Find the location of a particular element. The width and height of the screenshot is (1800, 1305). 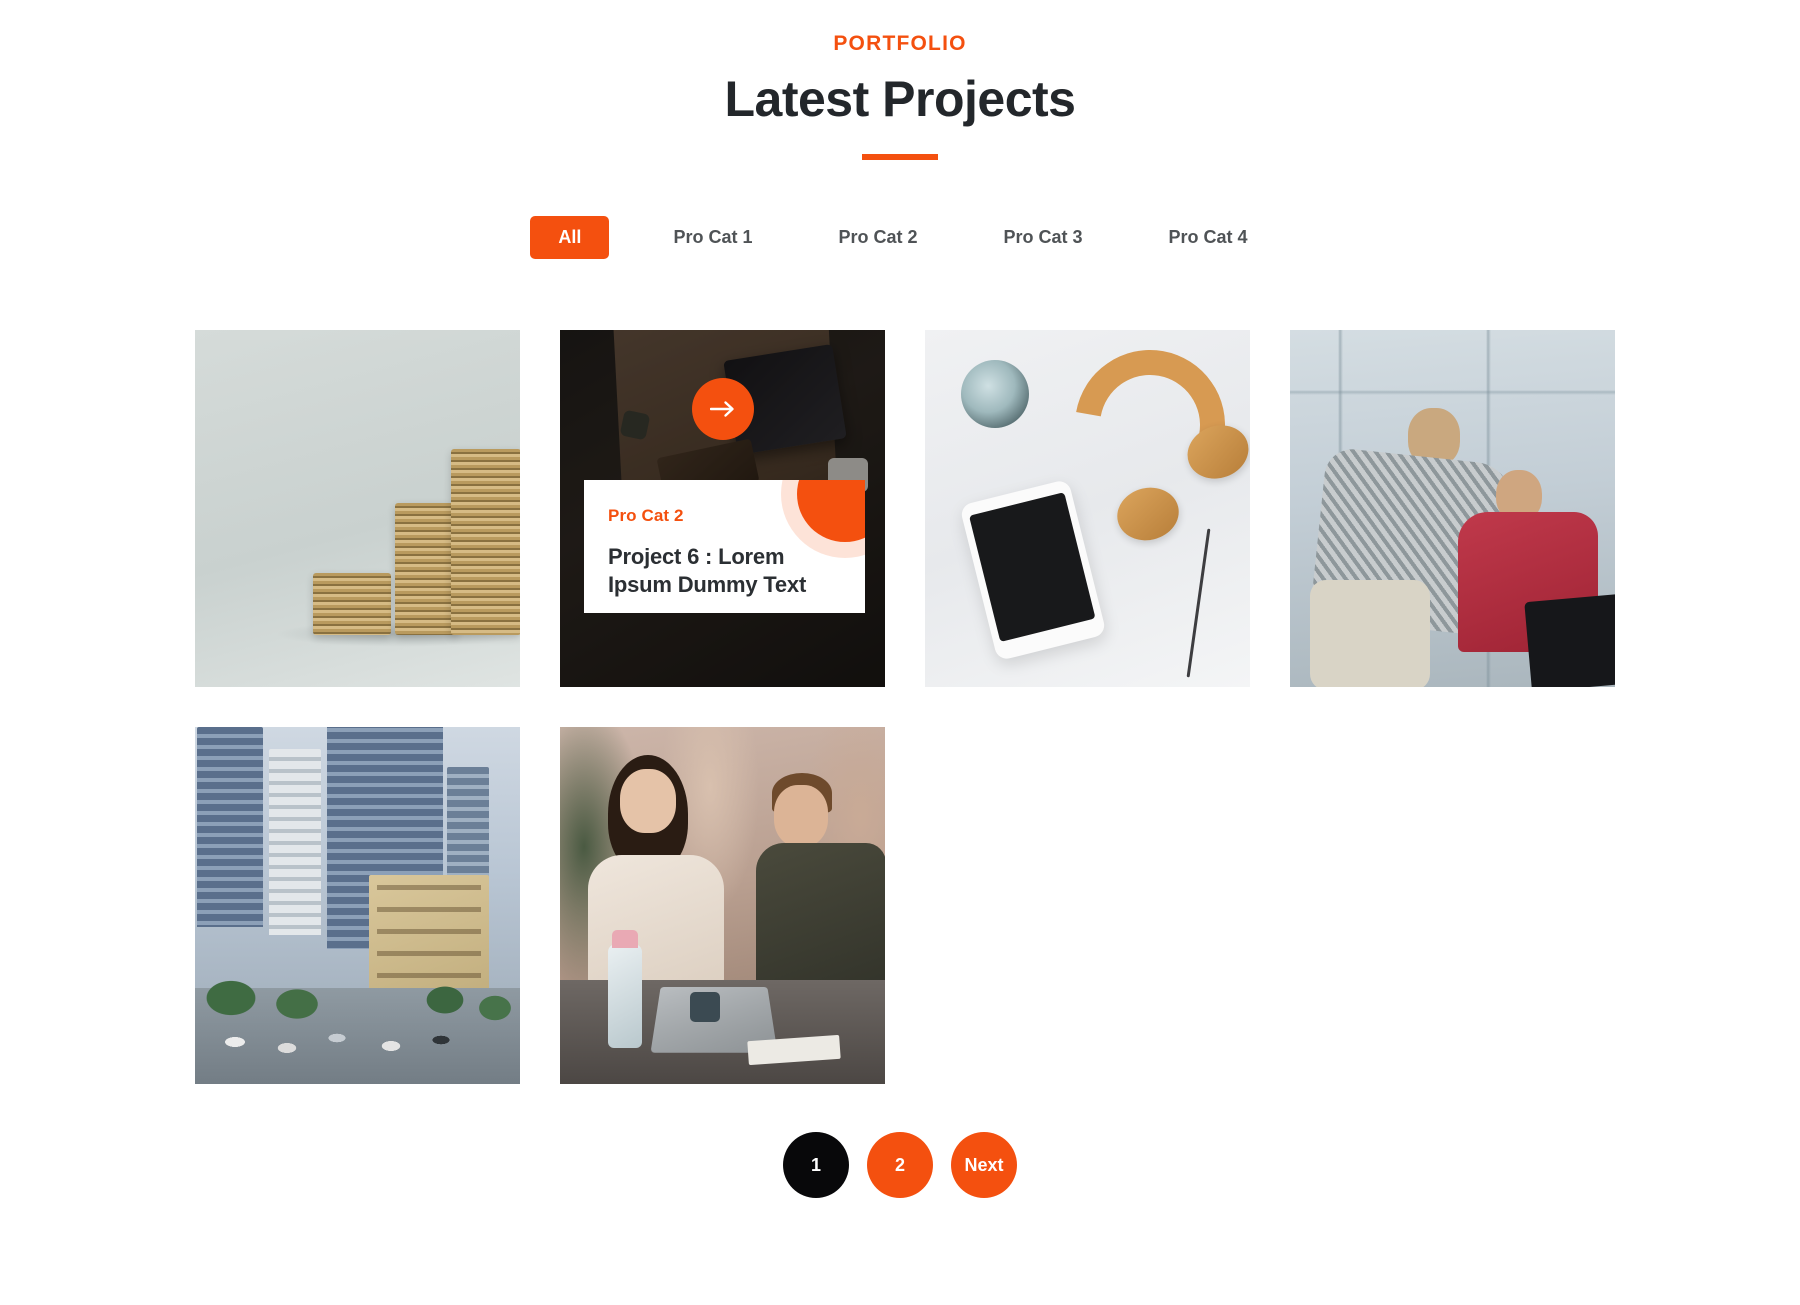

arrow-right-icon is located at coordinates (722, 409).